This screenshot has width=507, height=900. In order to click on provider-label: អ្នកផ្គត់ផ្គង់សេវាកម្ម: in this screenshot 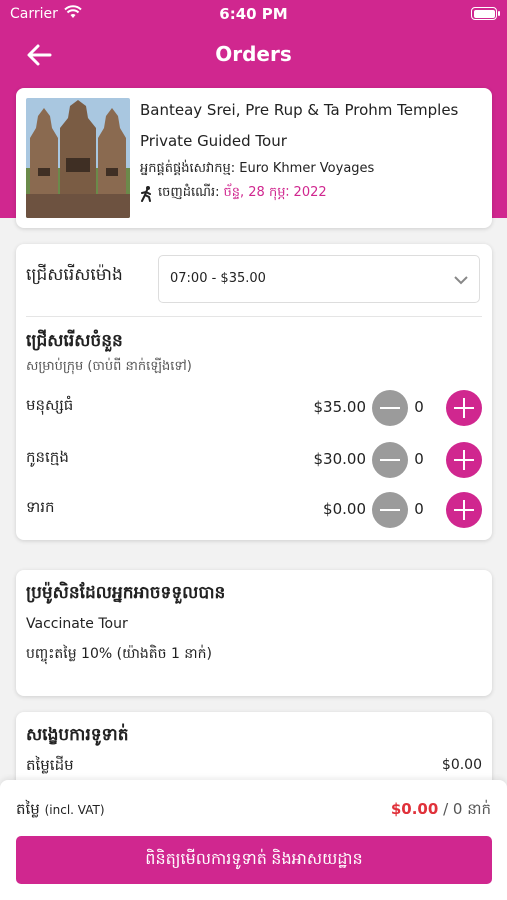, I will do `click(188, 168)`.